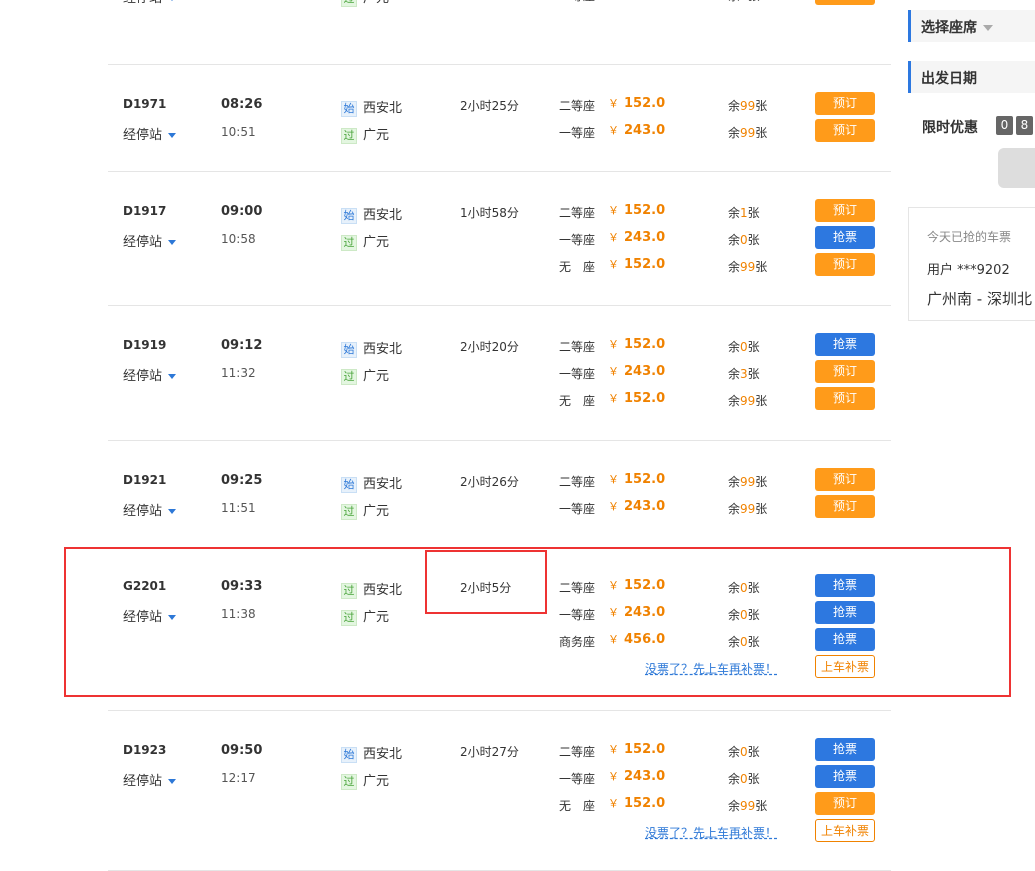 Image resolution: width=1035 pixels, height=871 pixels. Describe the element at coordinates (489, 752) in the screenshot. I see `duration: 2小时27分` at that location.